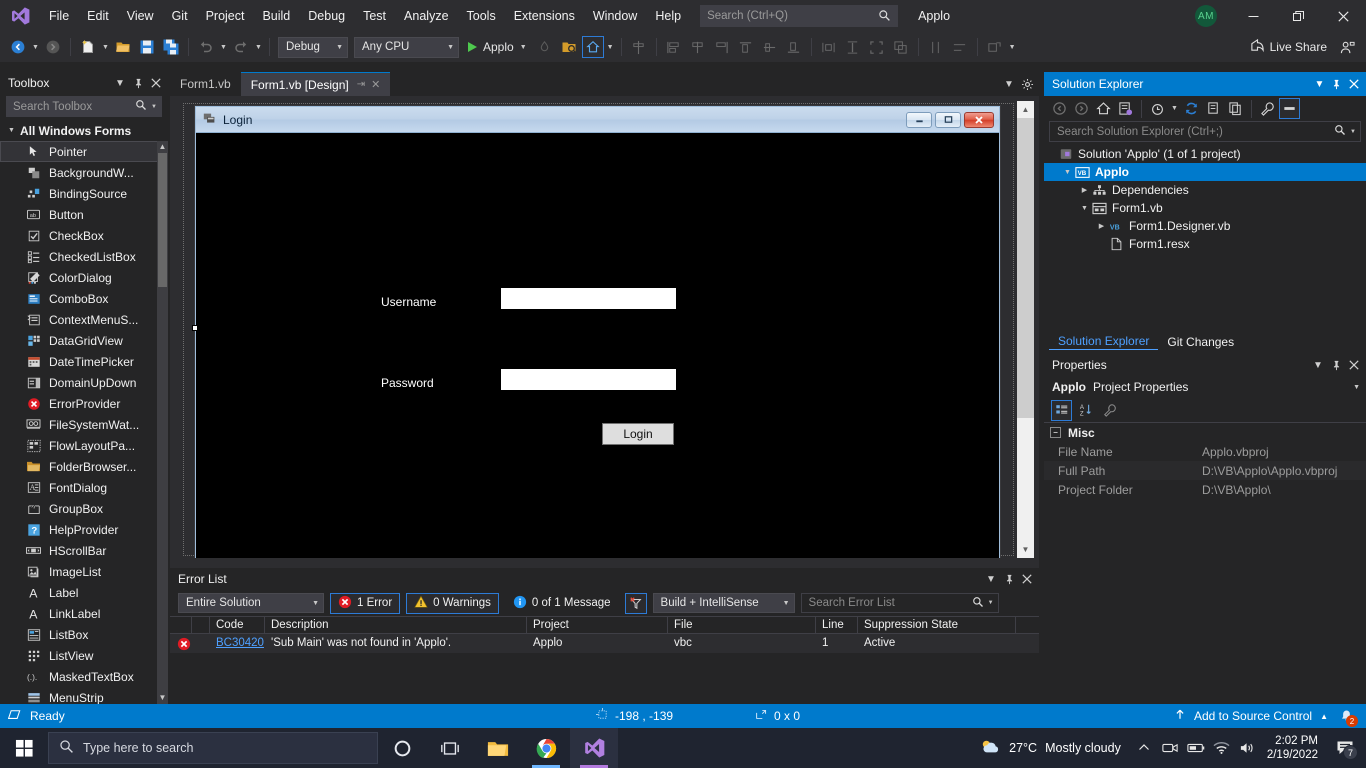 This screenshot has height=768, width=1366. What do you see at coordinates (1205, 131) in the screenshot?
I see `solution-search-input: Search Solution Explorer (Ctrl+;) ▼` at bounding box center [1205, 131].